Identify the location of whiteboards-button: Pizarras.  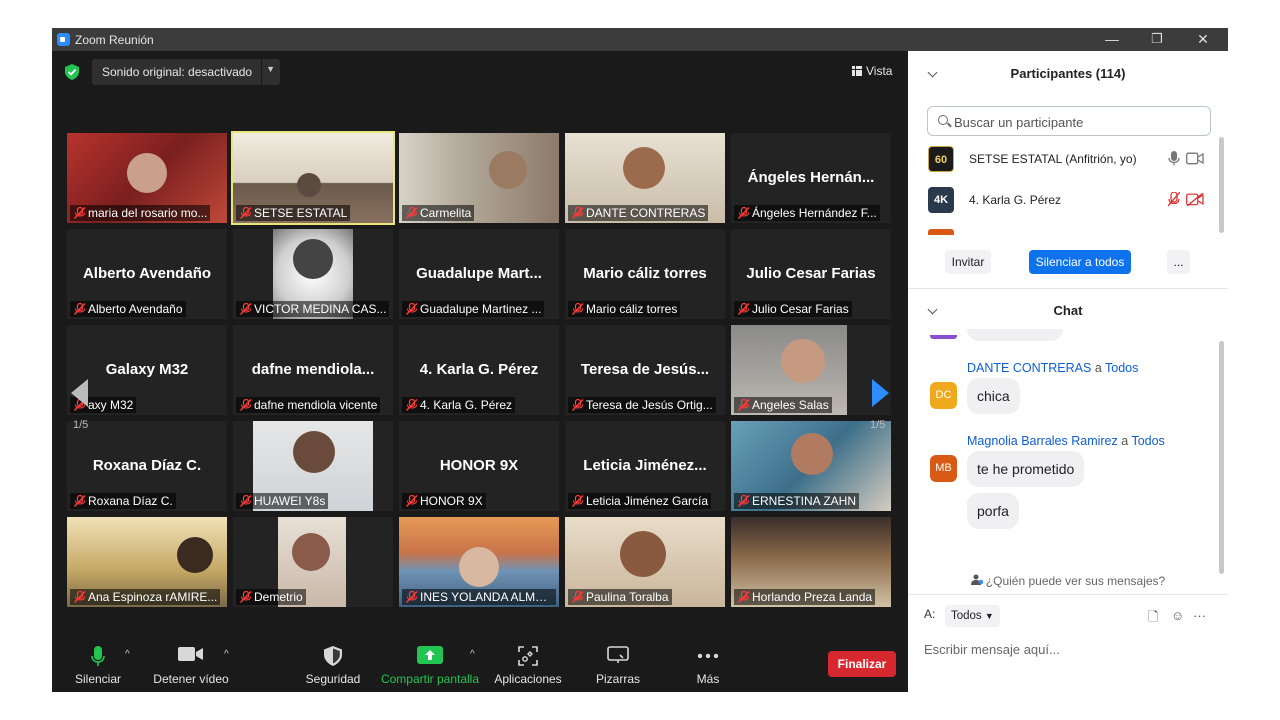
(618, 661).